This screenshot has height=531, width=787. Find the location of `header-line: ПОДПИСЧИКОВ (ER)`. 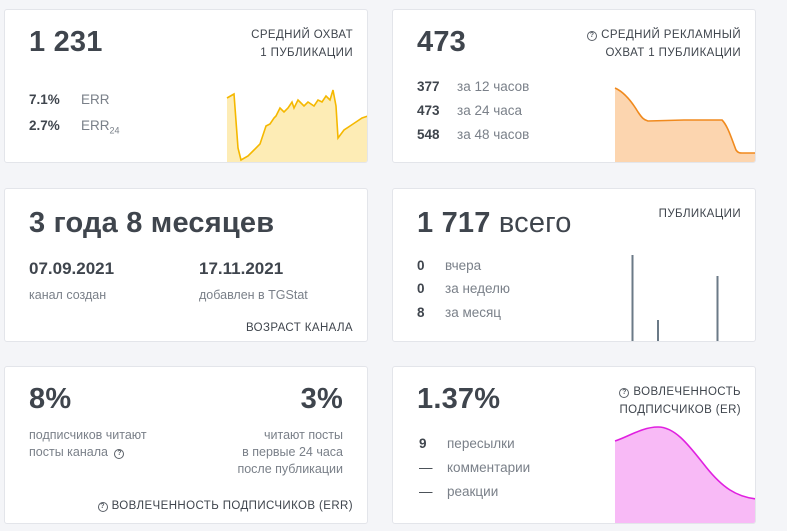

header-line: ПОДПИСЧИКОВ (ER) is located at coordinates (680, 410).